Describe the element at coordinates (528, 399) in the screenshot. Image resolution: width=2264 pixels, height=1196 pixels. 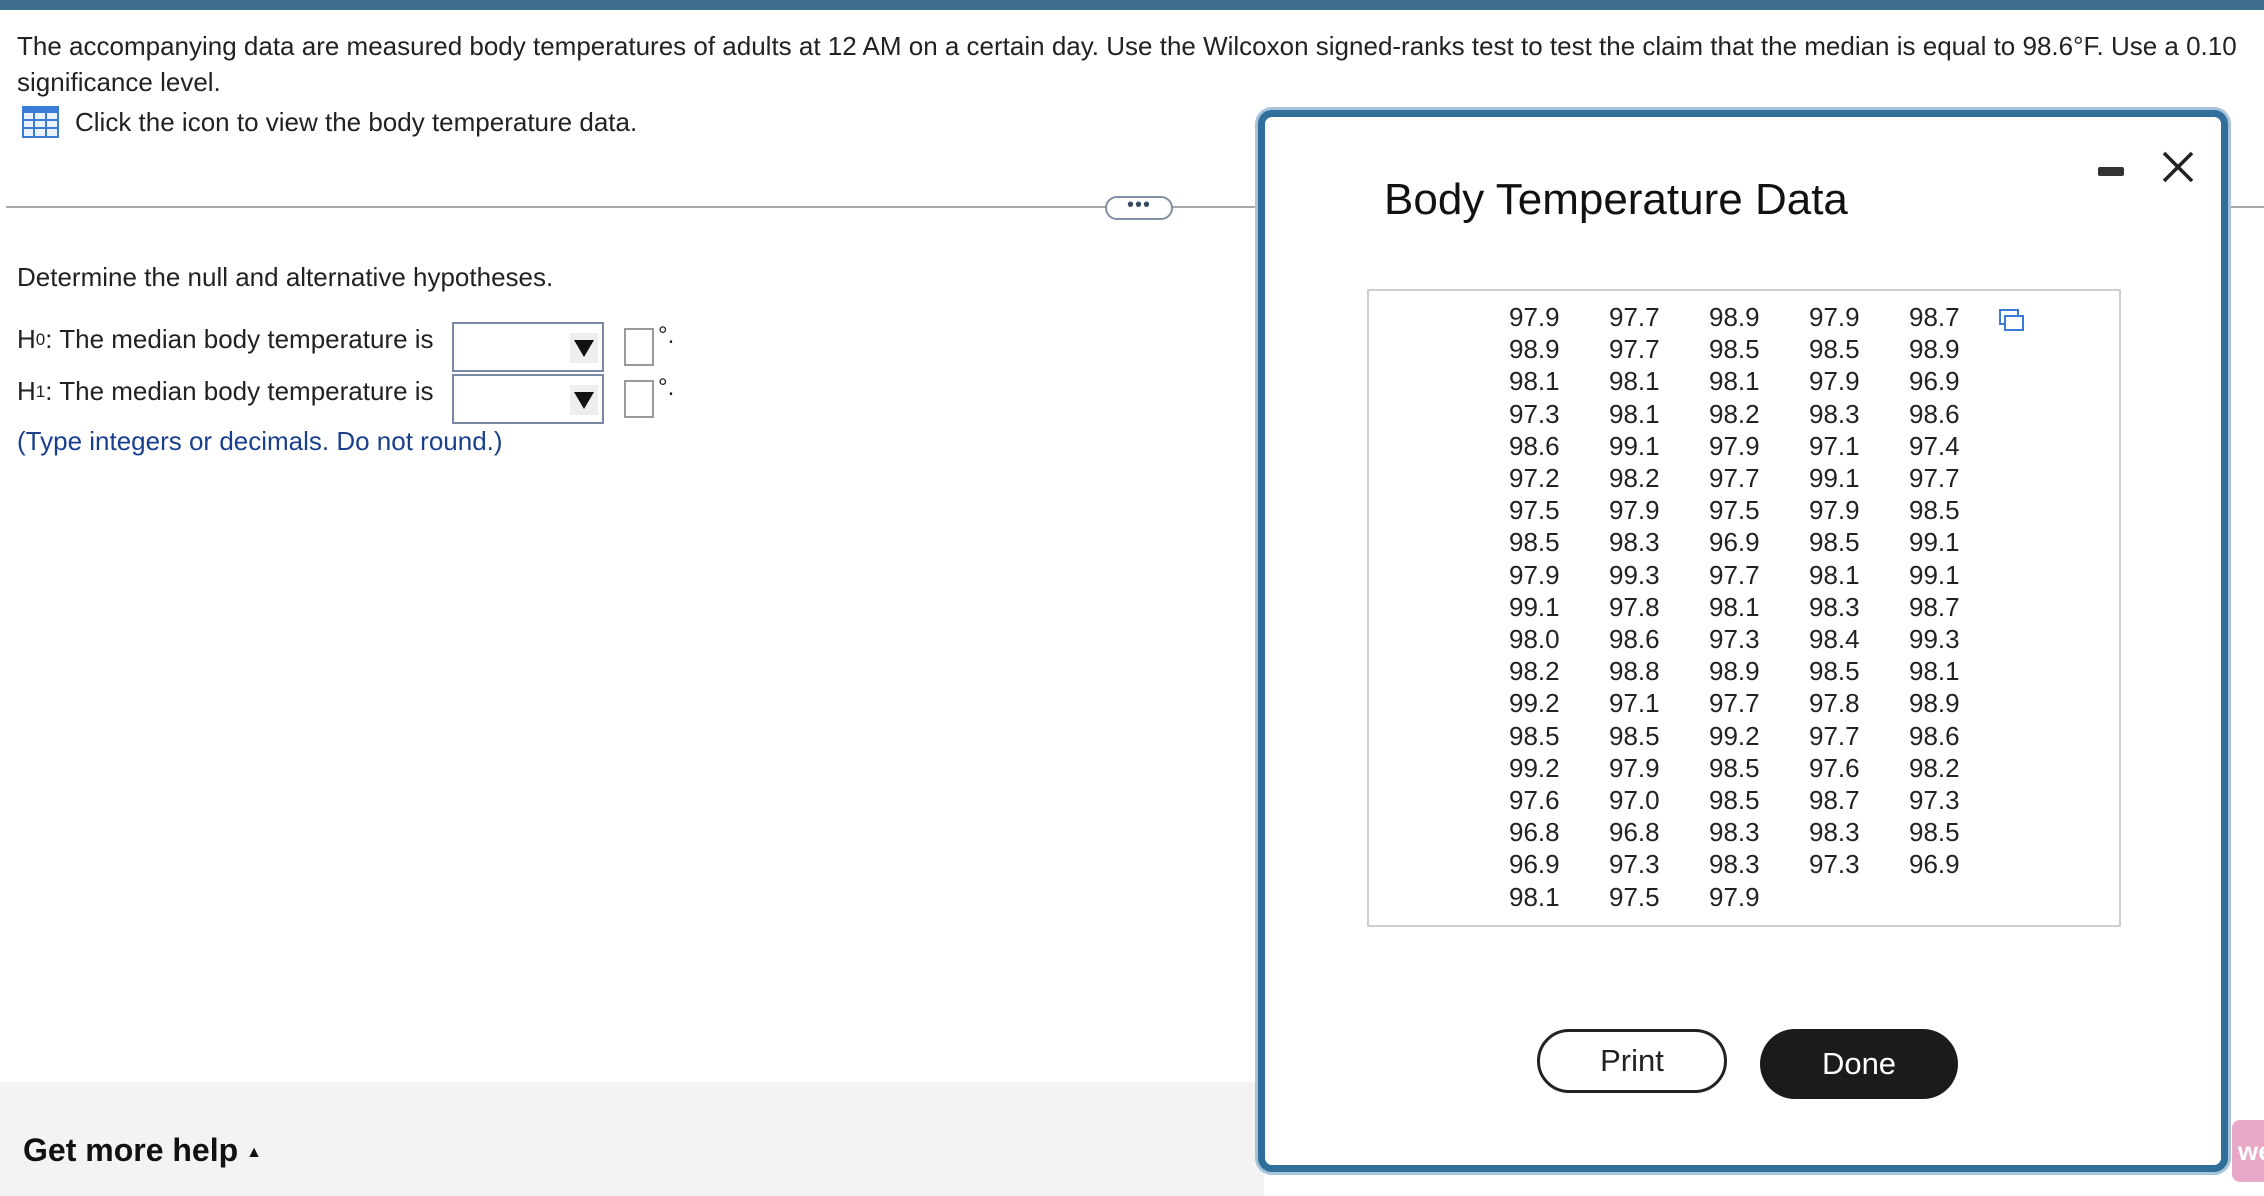
I see `h1-relation-select` at that location.